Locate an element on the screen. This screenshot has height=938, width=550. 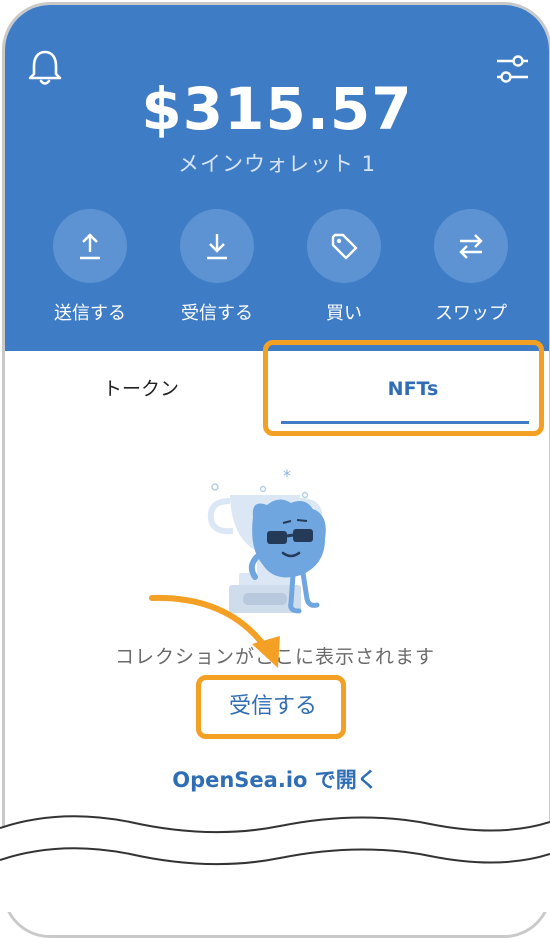
swap-label: スワップ is located at coordinates (471, 313).